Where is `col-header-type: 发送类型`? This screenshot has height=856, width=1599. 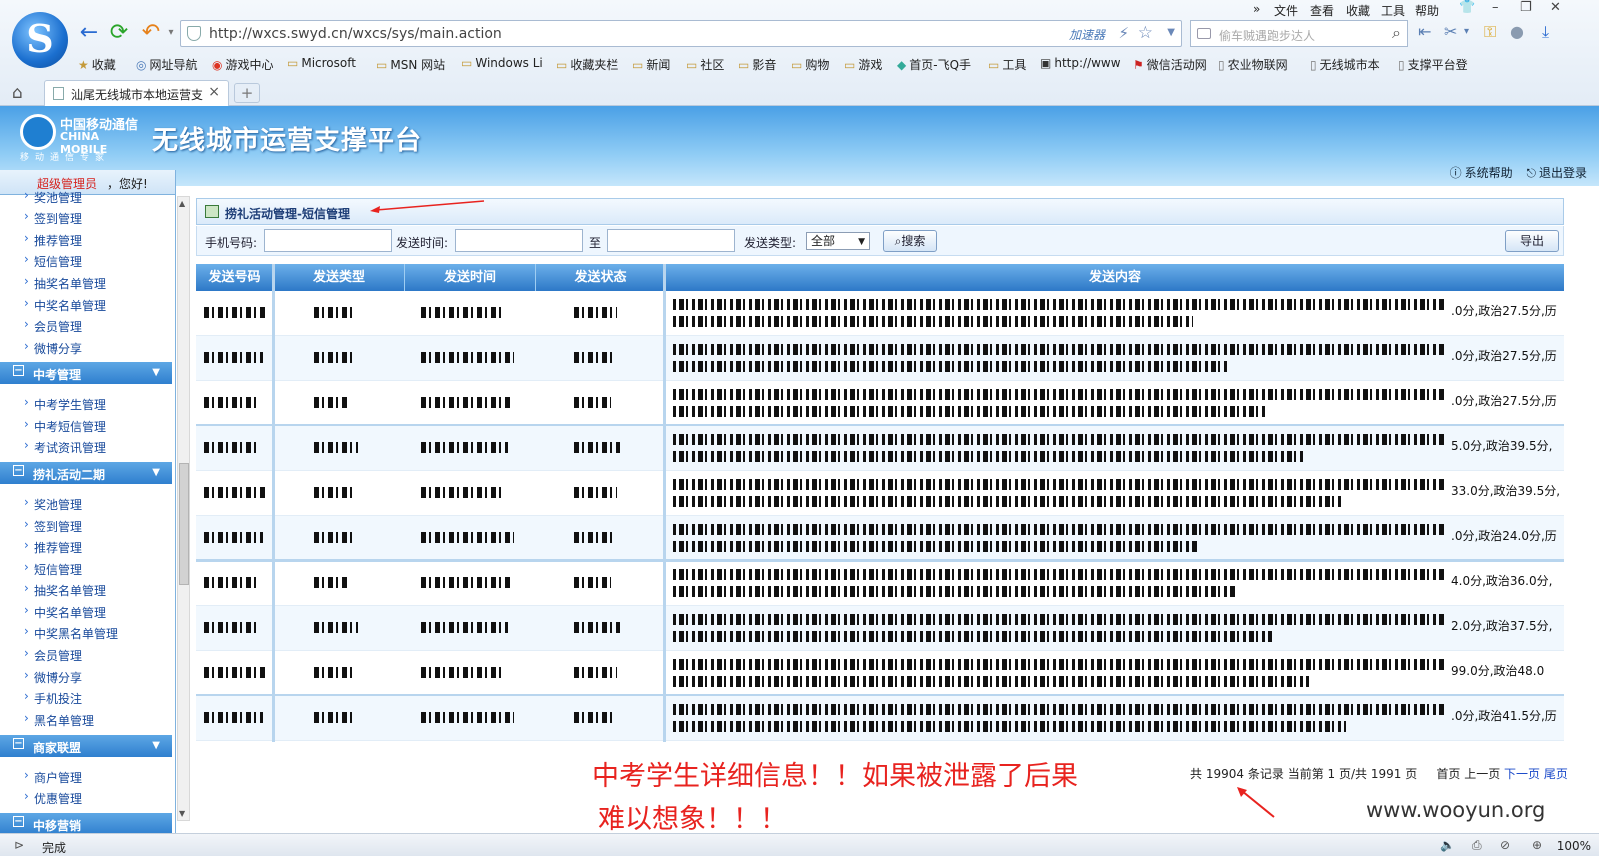
col-header-type: 发送类型 is located at coordinates (339, 277).